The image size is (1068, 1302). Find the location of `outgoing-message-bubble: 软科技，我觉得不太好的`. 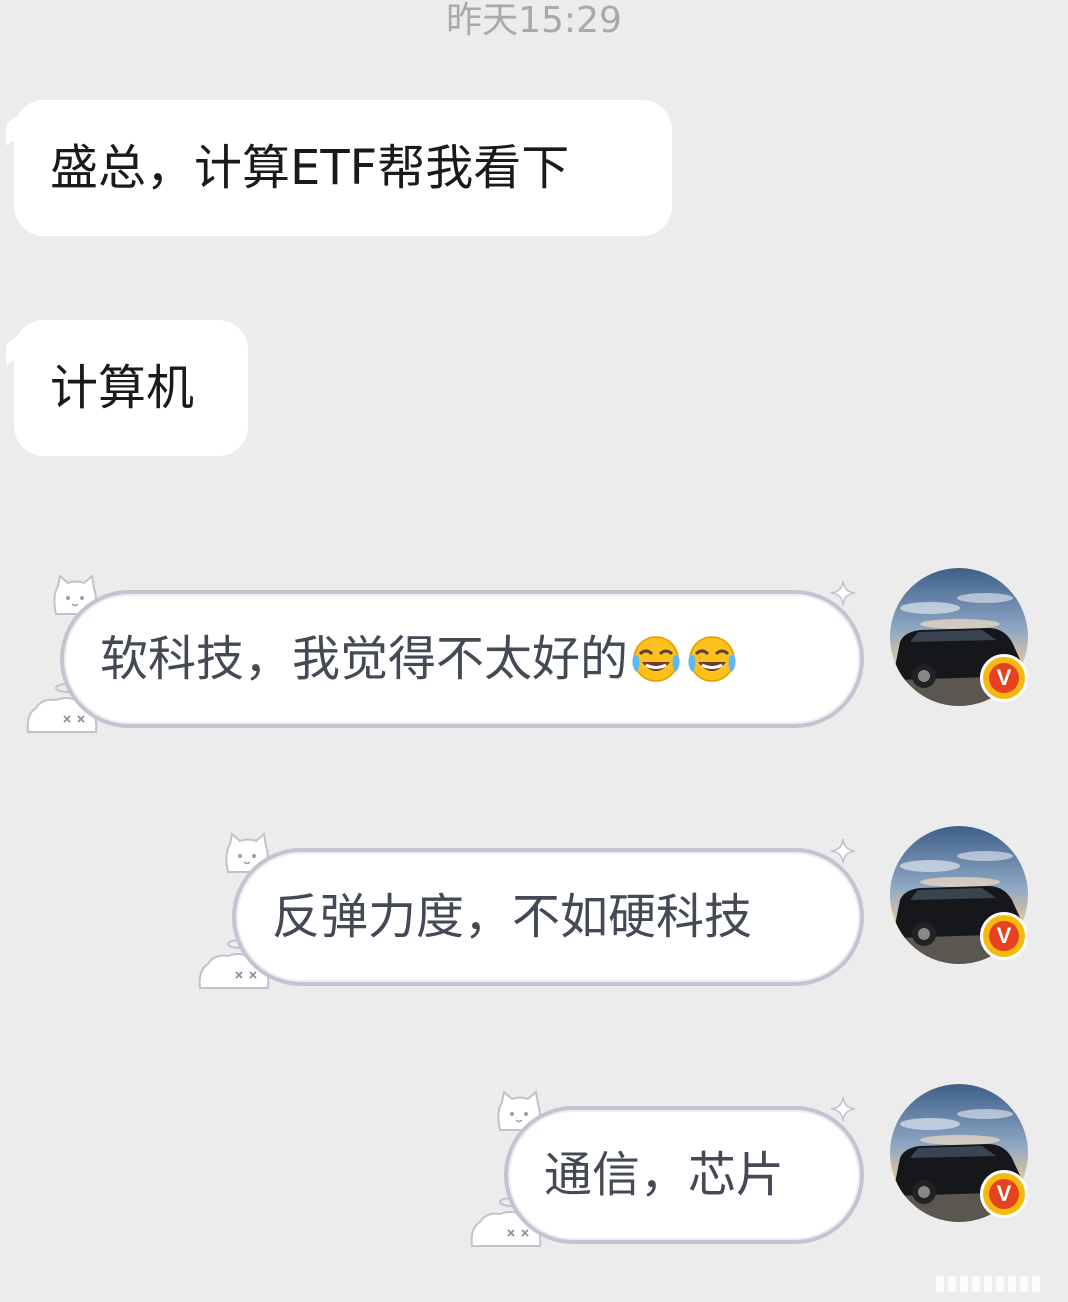

outgoing-message-bubble: 软科技，我觉得不太好的 is located at coordinates (462, 659).